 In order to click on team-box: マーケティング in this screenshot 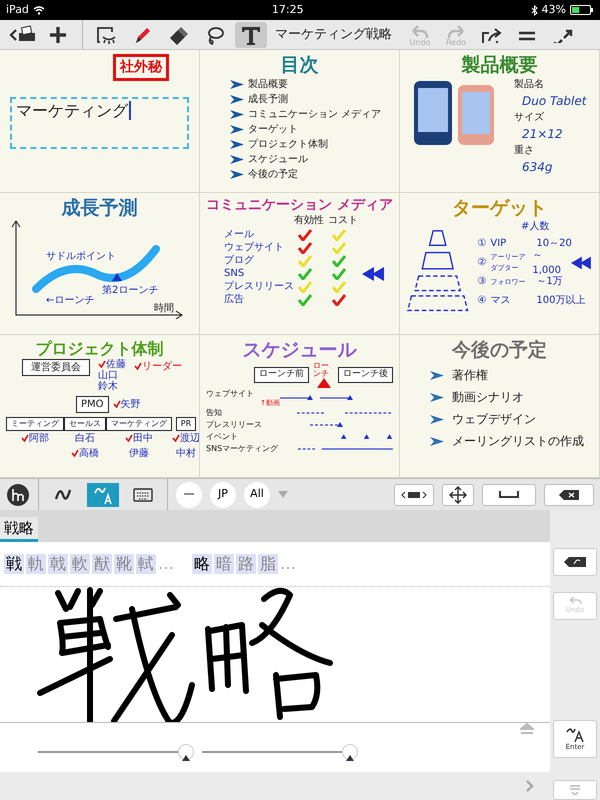, I will do `click(139, 423)`.